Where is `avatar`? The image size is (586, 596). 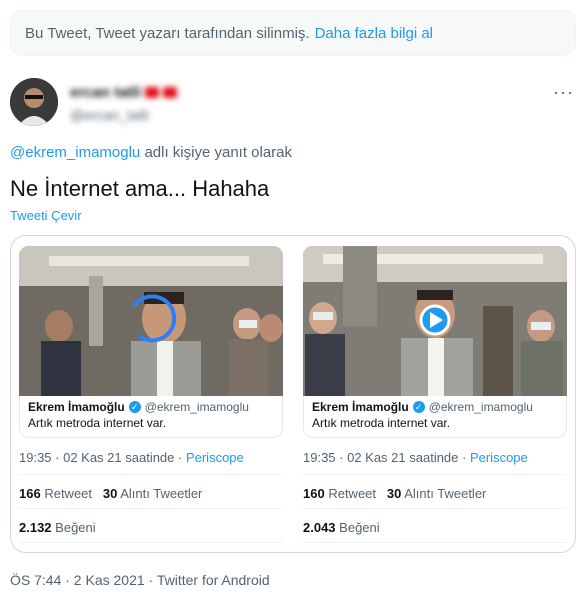
avatar is located at coordinates (34, 102).